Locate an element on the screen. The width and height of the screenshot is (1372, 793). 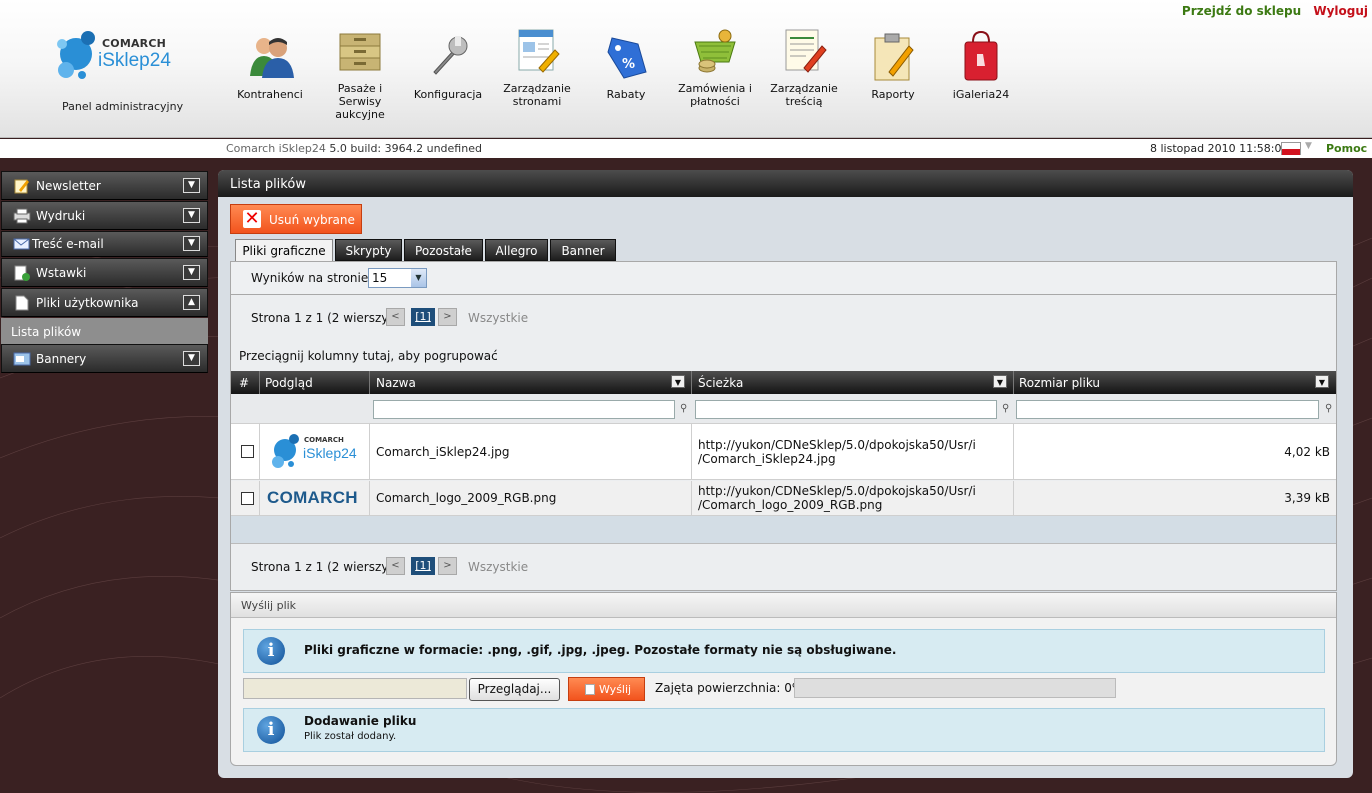
sidebar-item-prints: Wydruki ▼ is located at coordinates (104, 215).